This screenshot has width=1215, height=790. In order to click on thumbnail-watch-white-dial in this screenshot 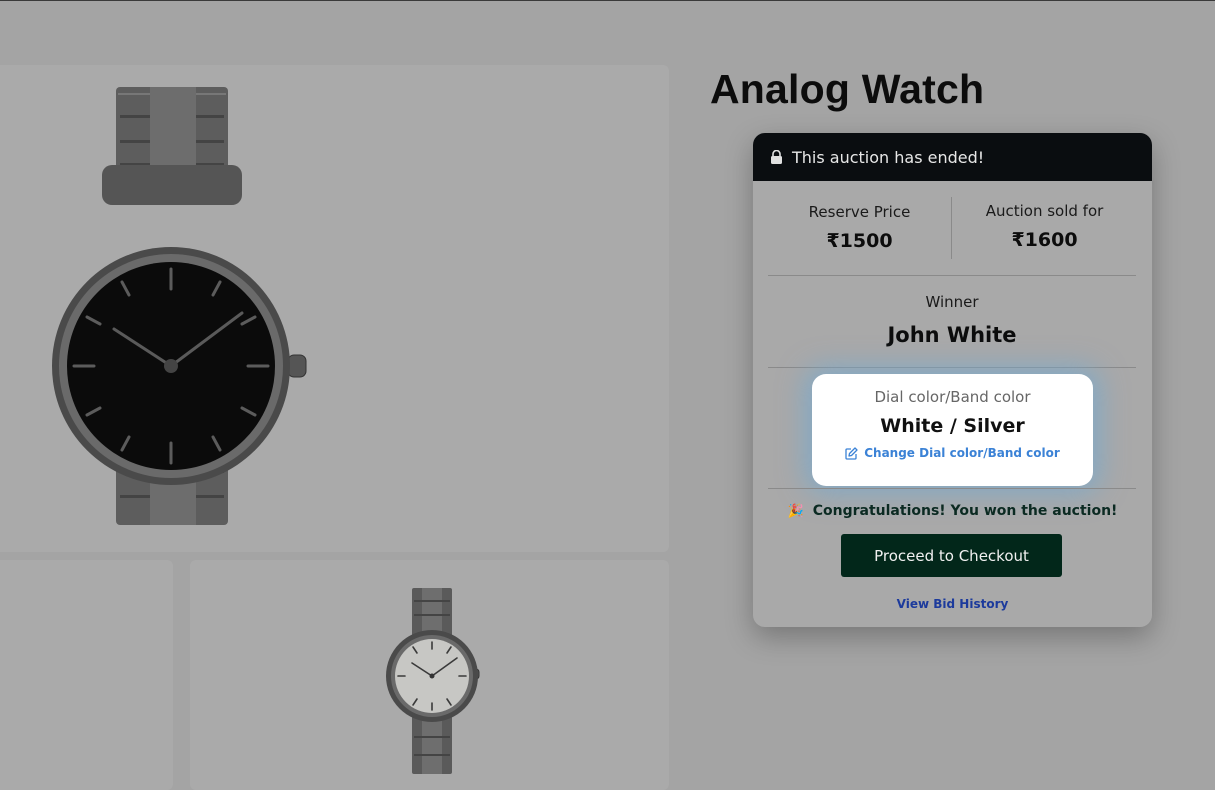, I will do `click(429, 675)`.